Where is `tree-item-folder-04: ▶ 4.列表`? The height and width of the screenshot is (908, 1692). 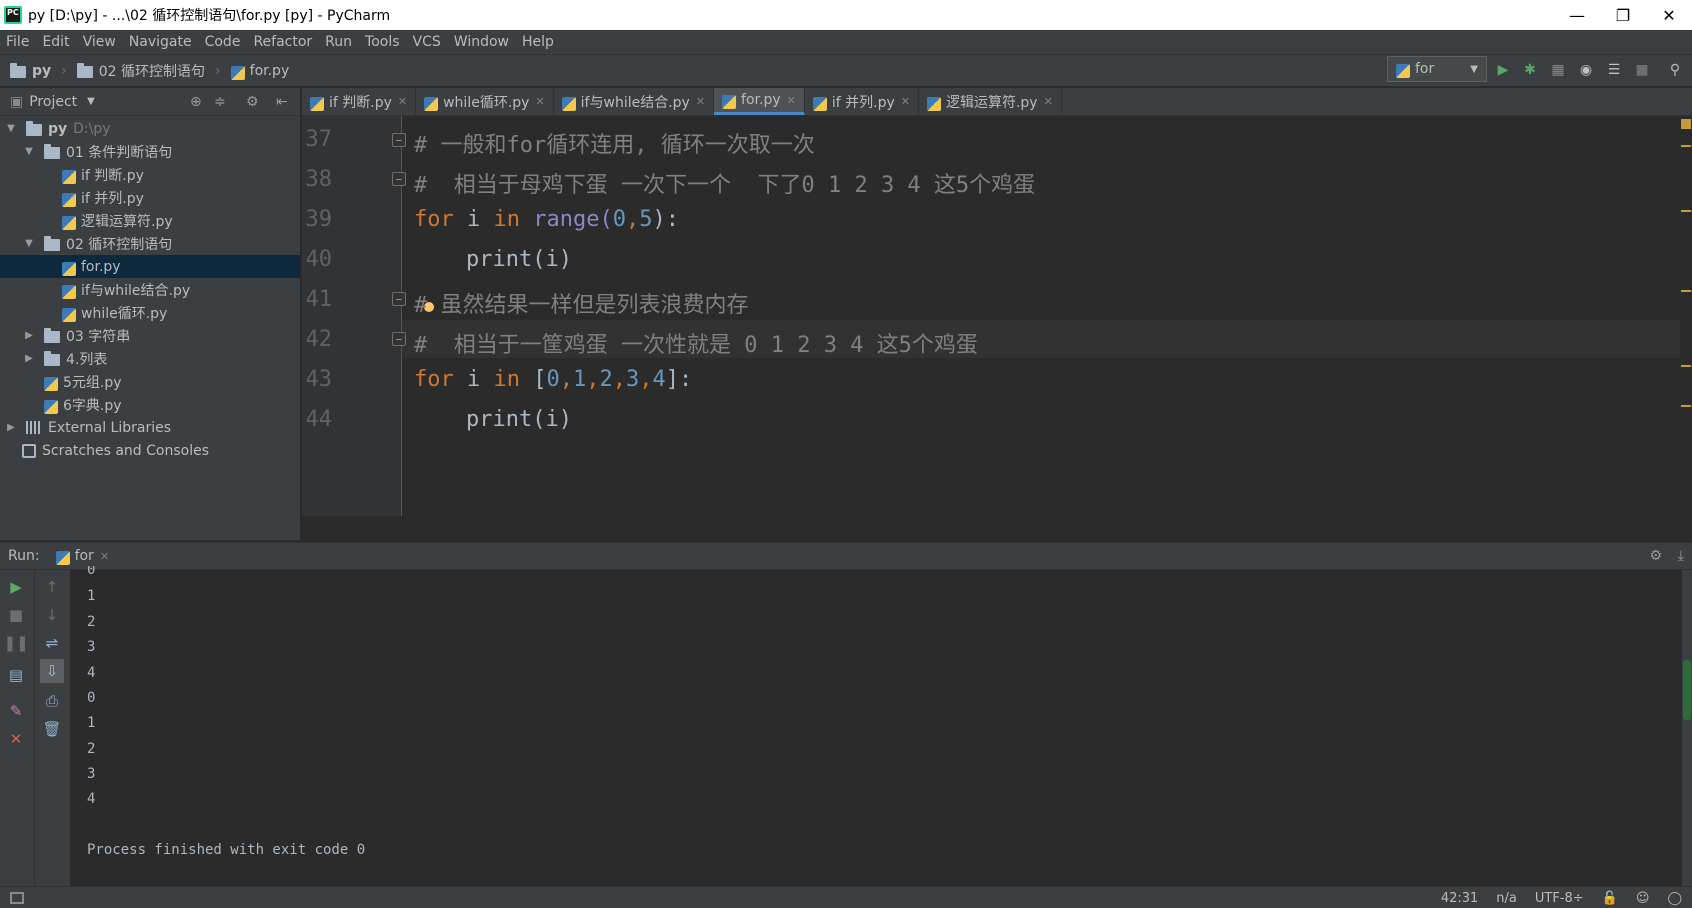 tree-item-folder-04: ▶ 4.列表 is located at coordinates (150, 358).